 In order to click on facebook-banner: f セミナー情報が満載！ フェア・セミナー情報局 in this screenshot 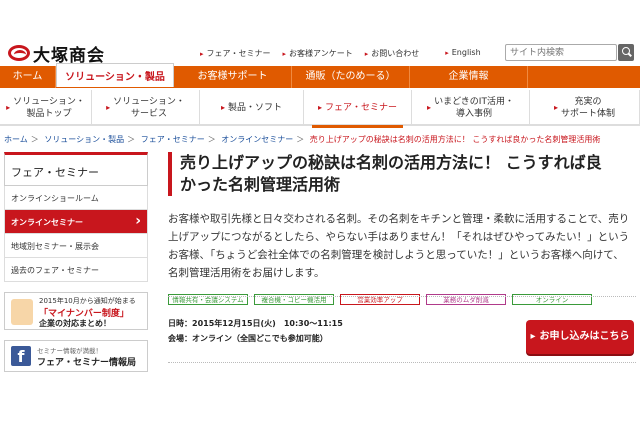, I will do `click(76, 356)`.